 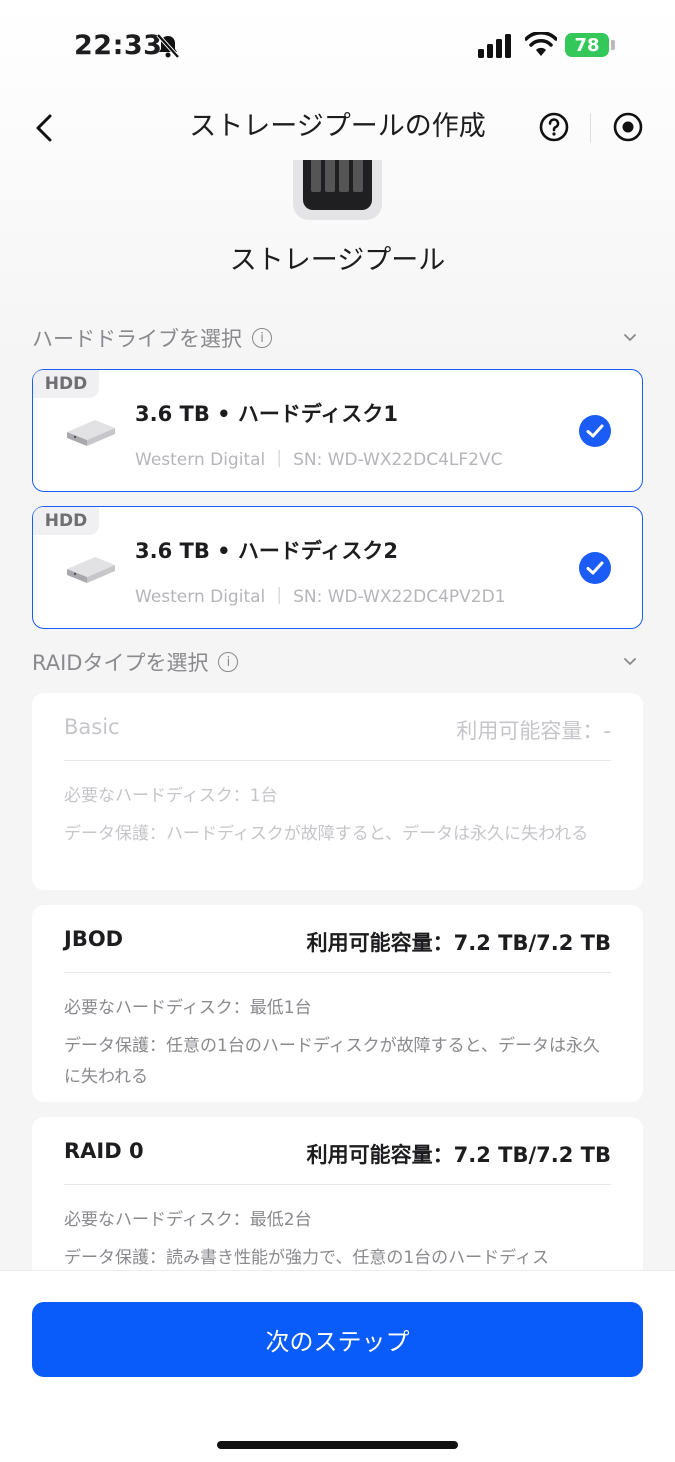 I want to click on cellular-signal-icon, so click(x=494, y=46).